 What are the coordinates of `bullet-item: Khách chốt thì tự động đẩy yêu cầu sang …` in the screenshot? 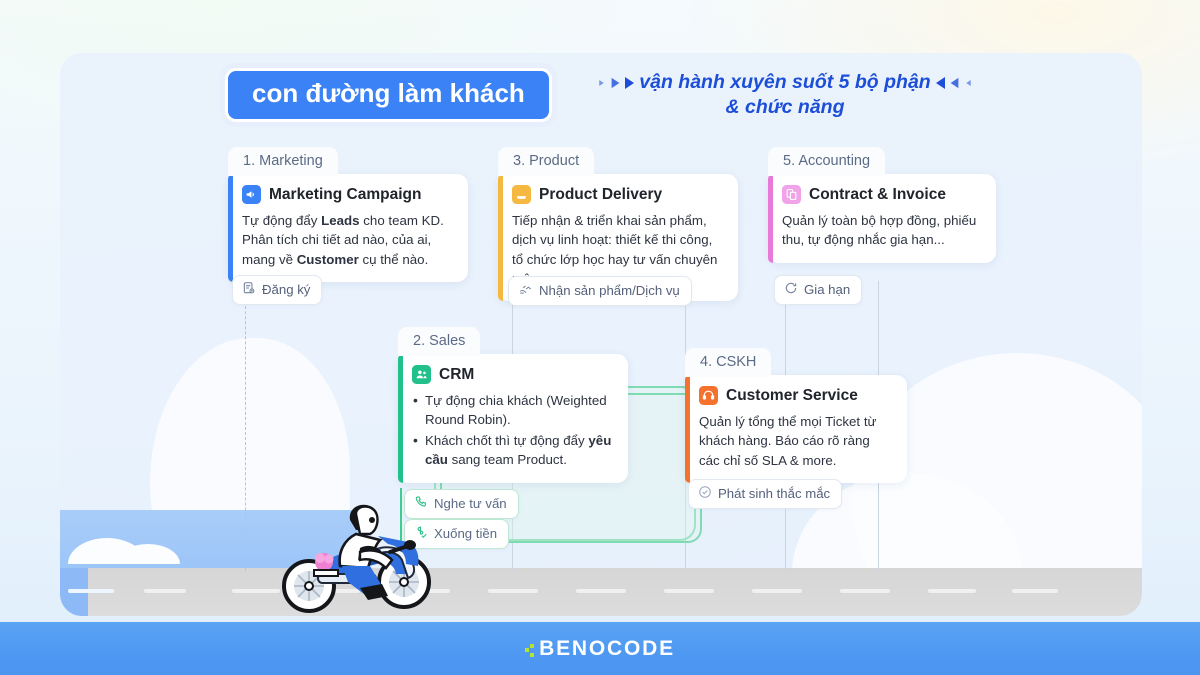 It's located at (513, 450).